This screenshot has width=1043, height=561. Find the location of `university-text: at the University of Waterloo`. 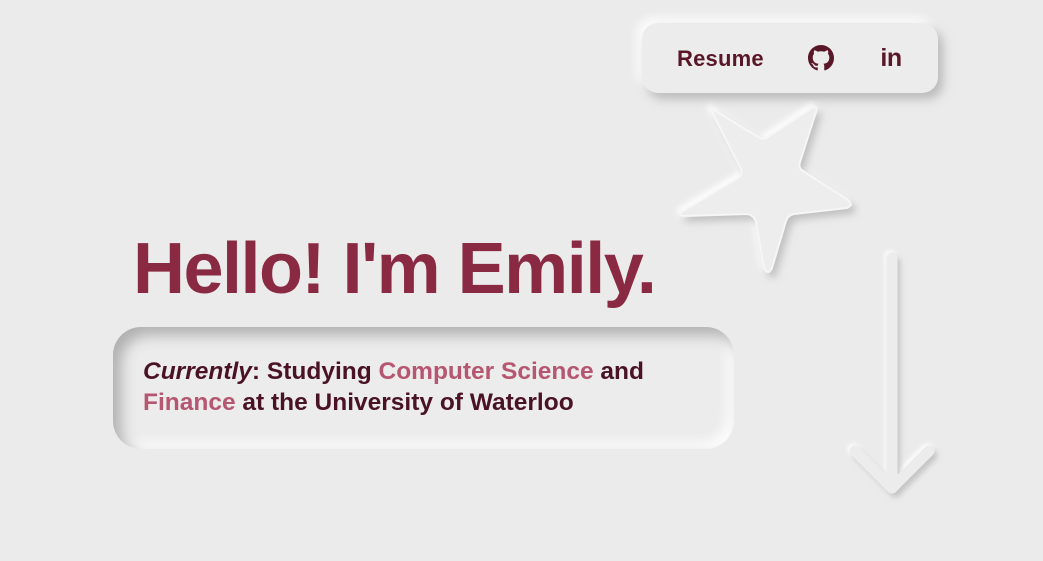

university-text: at the University of Waterloo is located at coordinates (404, 402).